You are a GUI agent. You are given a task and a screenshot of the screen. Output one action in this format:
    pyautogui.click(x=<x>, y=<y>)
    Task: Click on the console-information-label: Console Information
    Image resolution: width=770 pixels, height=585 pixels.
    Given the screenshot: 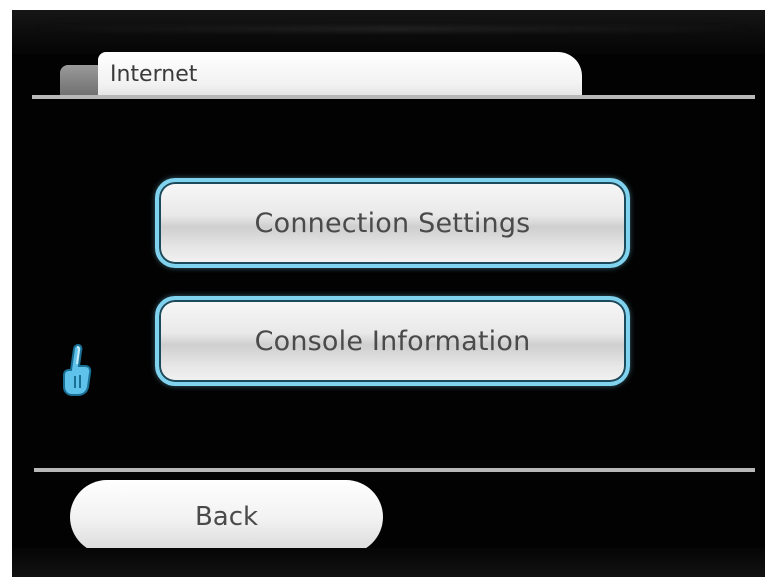 What is the action you would take?
    pyautogui.click(x=392, y=341)
    